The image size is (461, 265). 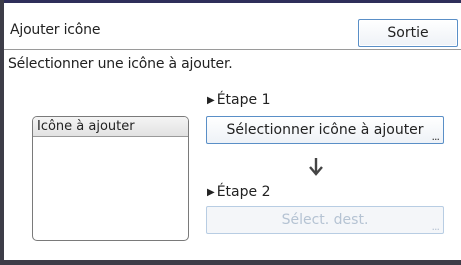 What do you see at coordinates (55, 30) in the screenshot?
I see `screen-title: Ajouter icône` at bounding box center [55, 30].